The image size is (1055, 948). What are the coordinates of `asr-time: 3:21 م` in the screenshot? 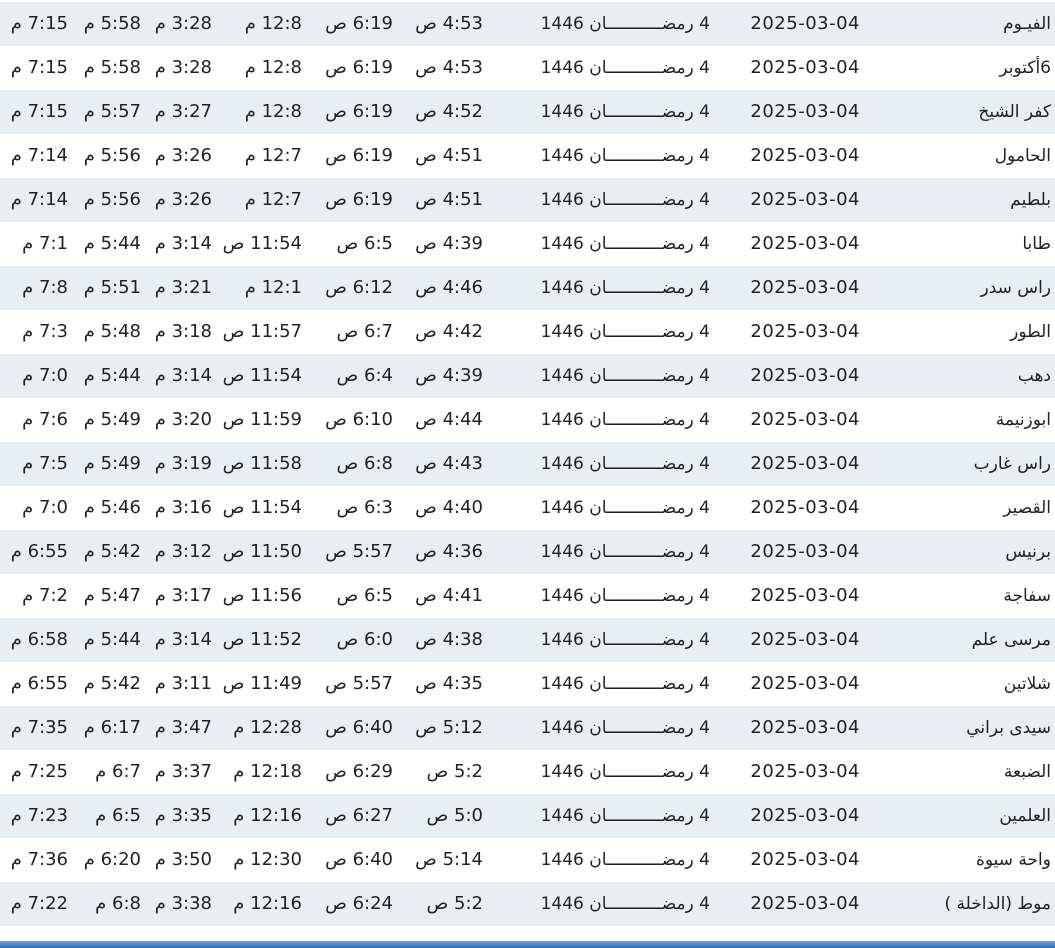 It's located at (183, 287).